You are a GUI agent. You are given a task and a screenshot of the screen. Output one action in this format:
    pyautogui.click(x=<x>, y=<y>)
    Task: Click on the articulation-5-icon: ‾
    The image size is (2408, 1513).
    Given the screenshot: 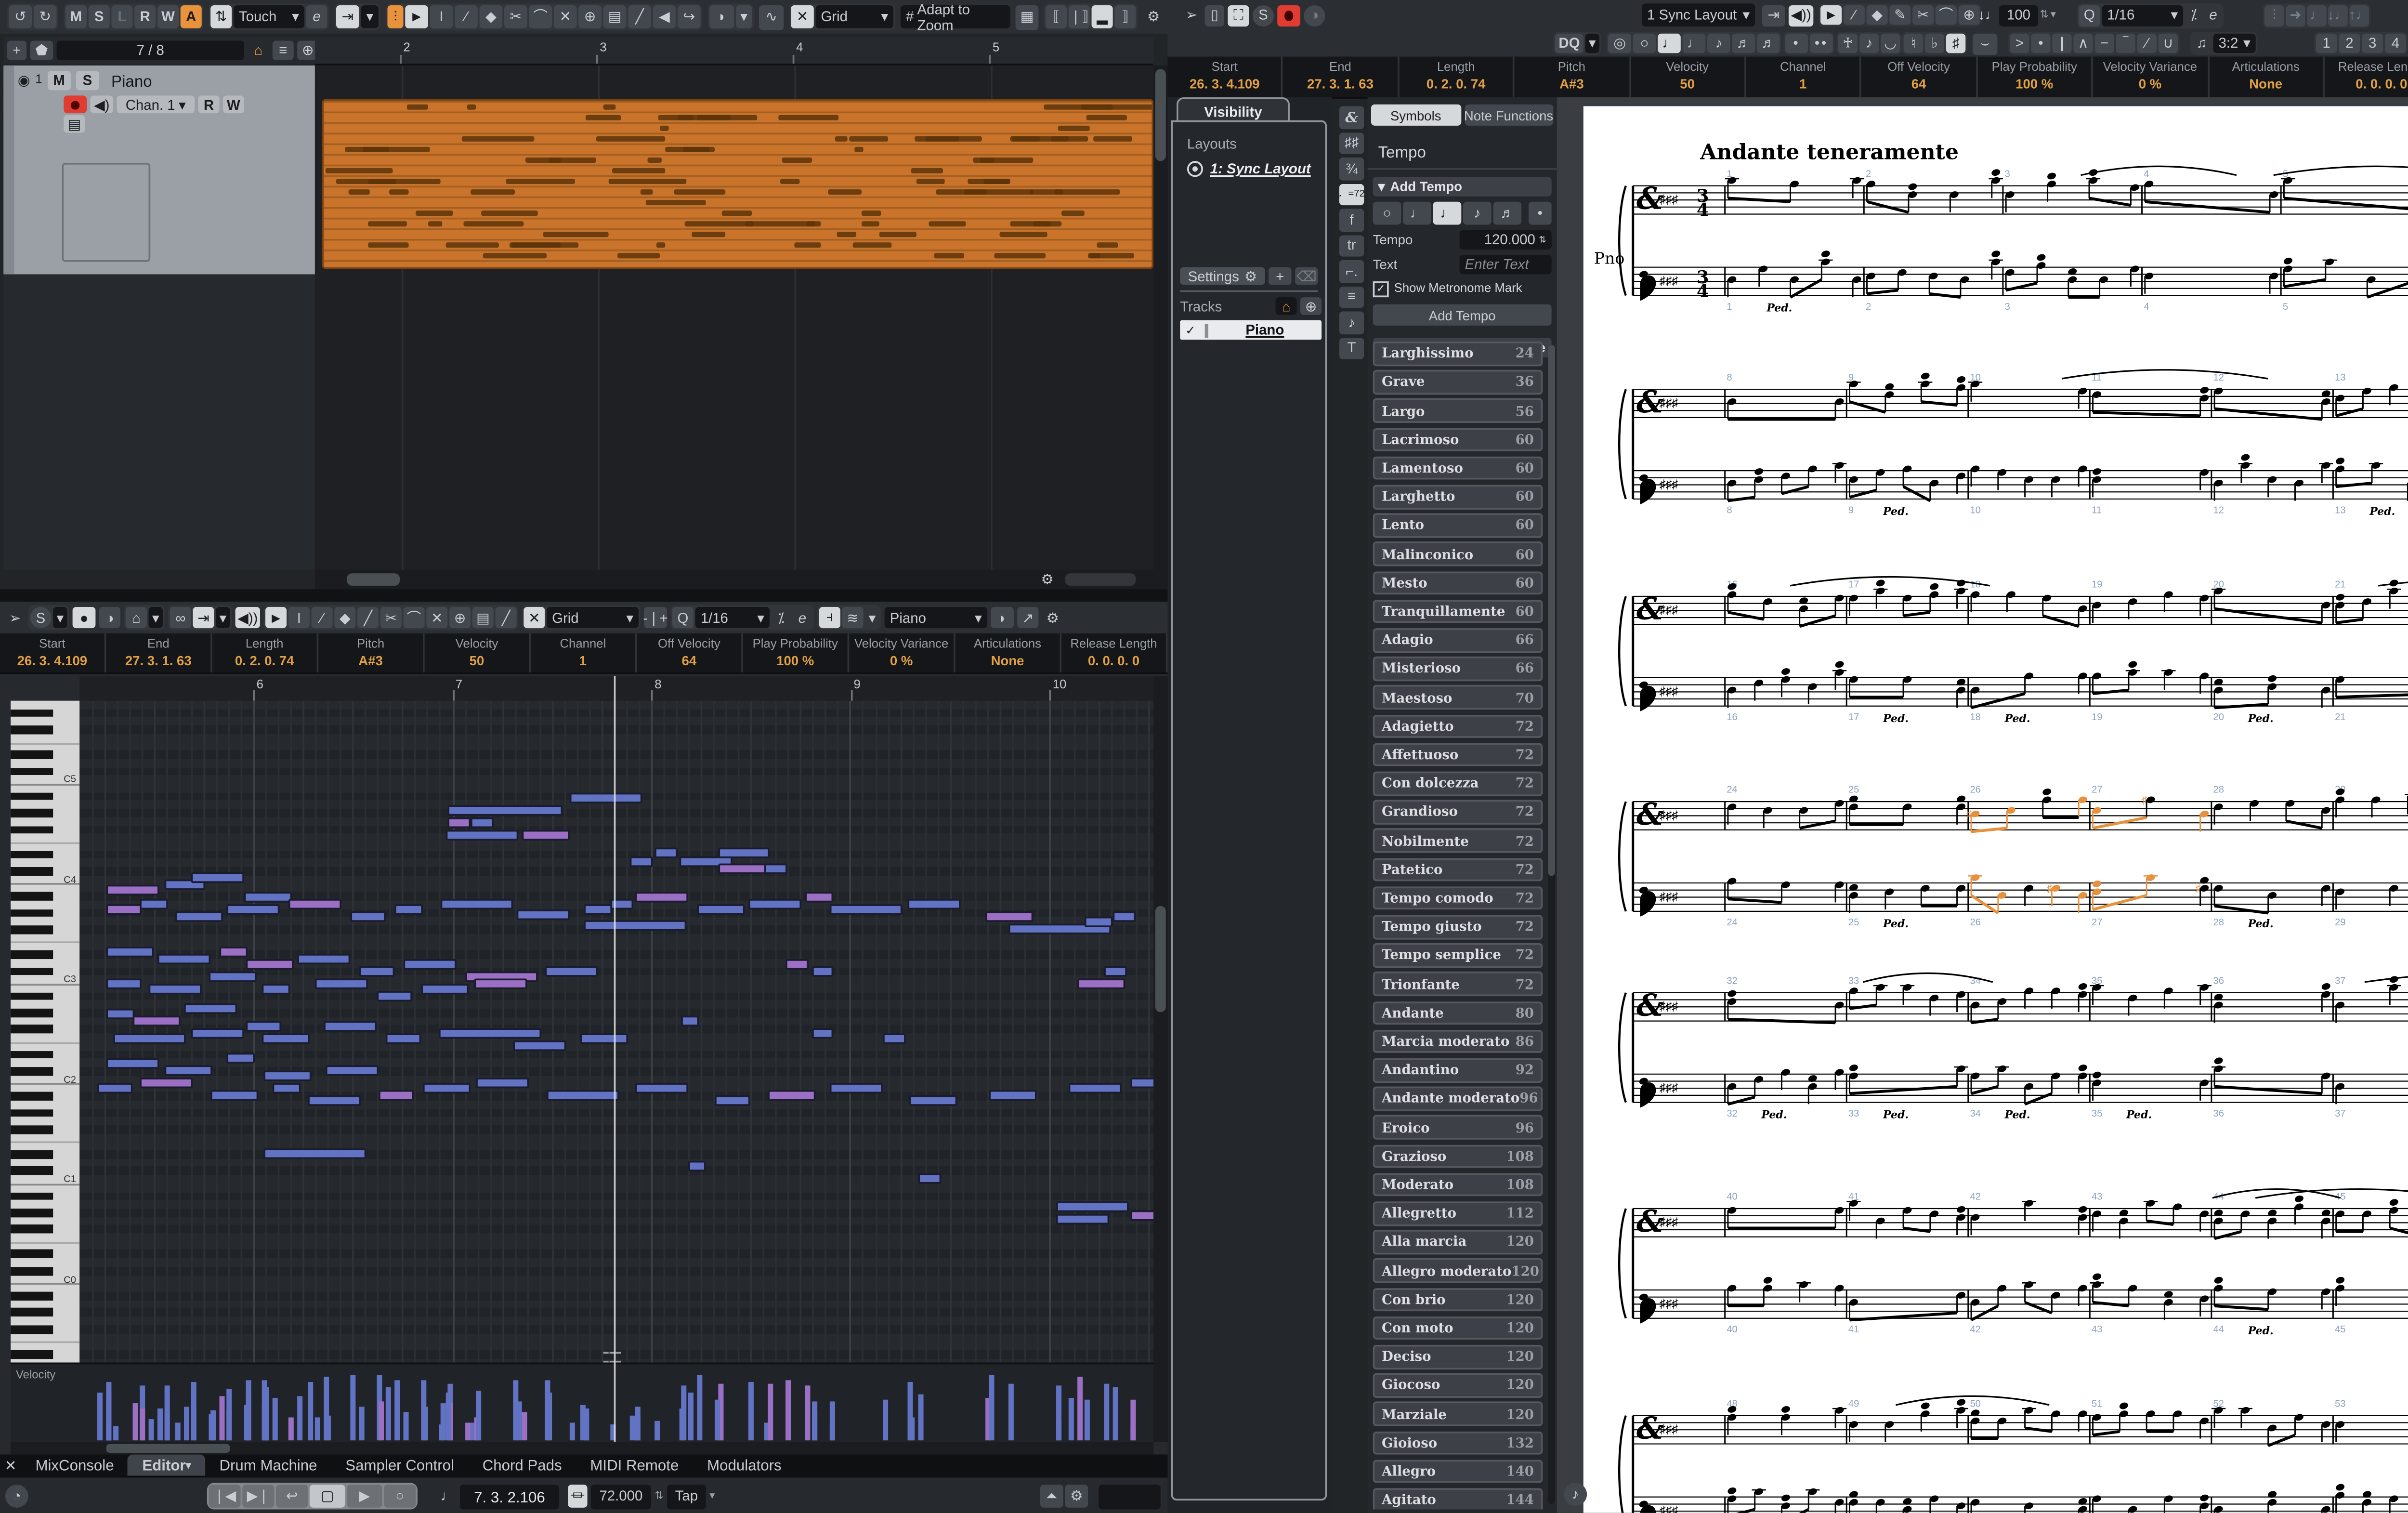 What is the action you would take?
    pyautogui.click(x=2125, y=43)
    